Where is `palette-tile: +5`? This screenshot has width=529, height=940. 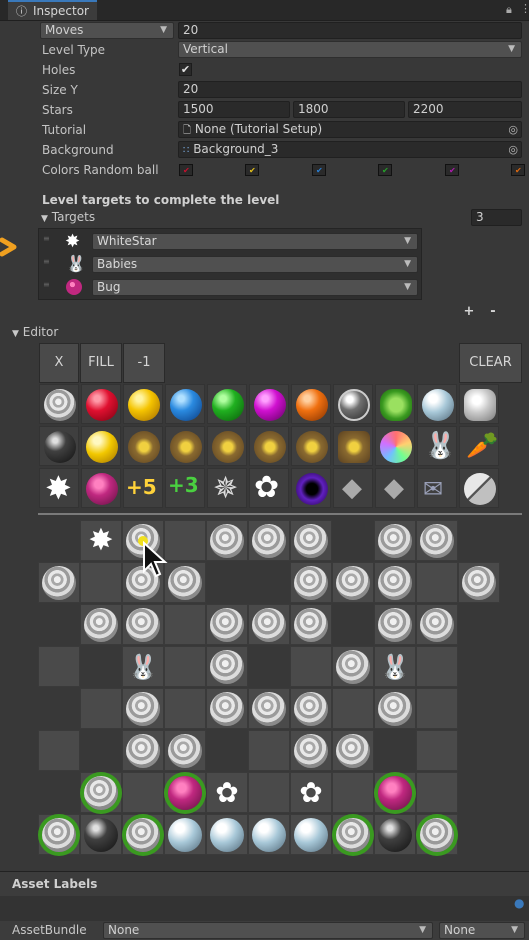
palette-tile: +5 is located at coordinates (143, 488).